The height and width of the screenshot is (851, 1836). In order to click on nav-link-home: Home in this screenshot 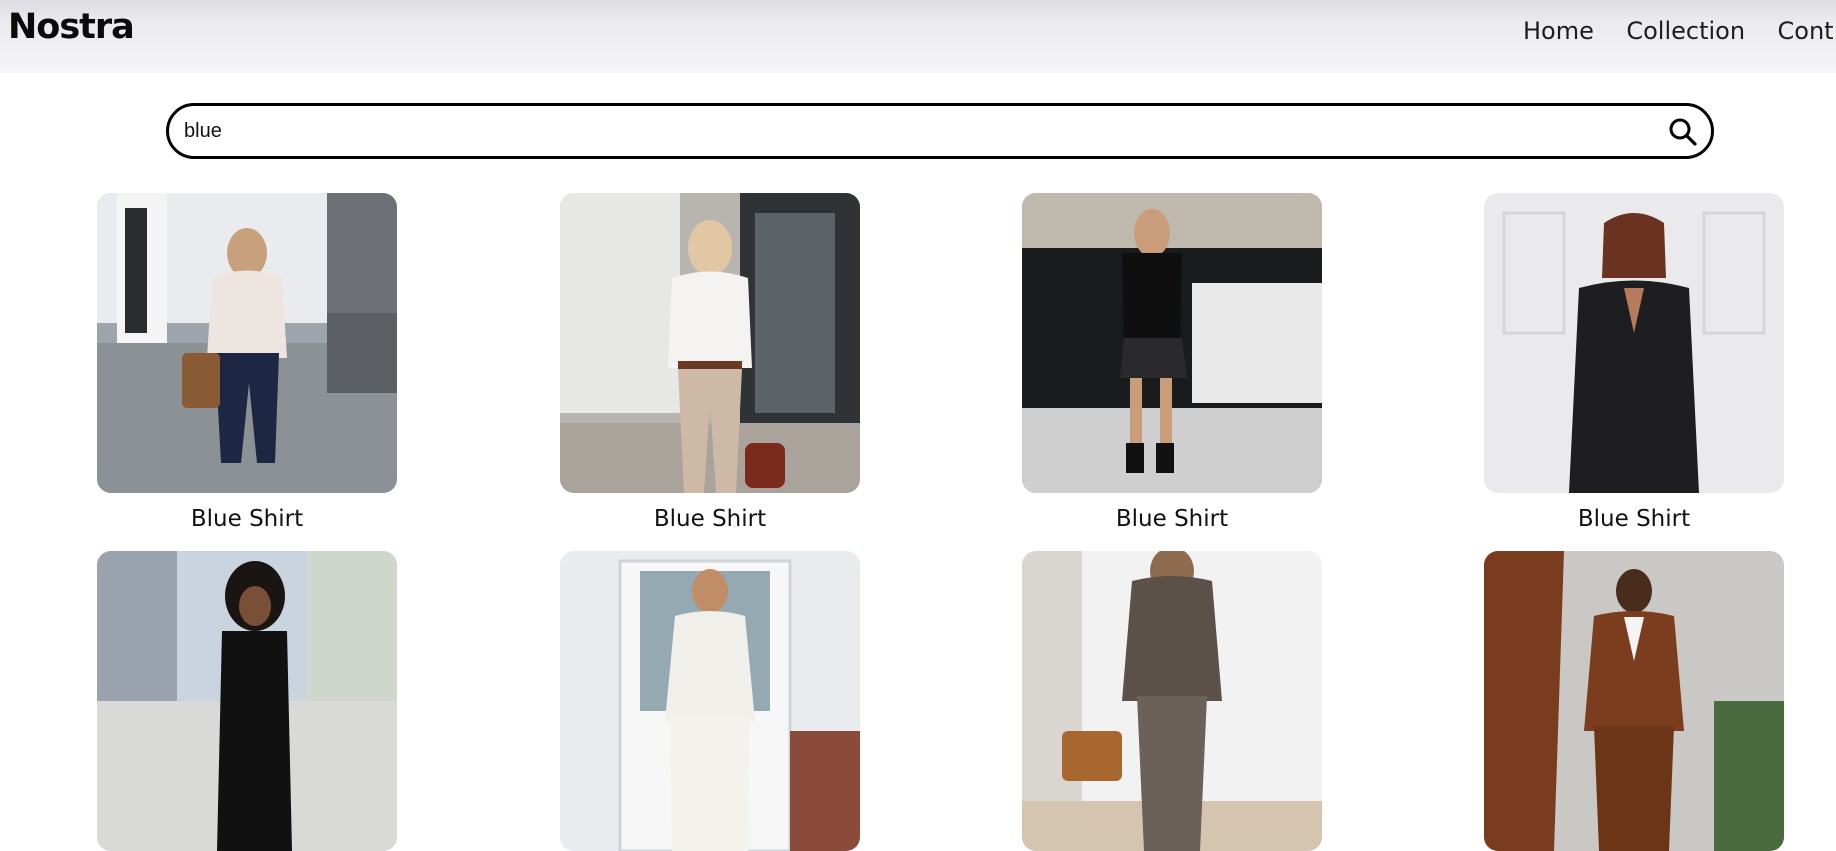, I will do `click(1558, 31)`.